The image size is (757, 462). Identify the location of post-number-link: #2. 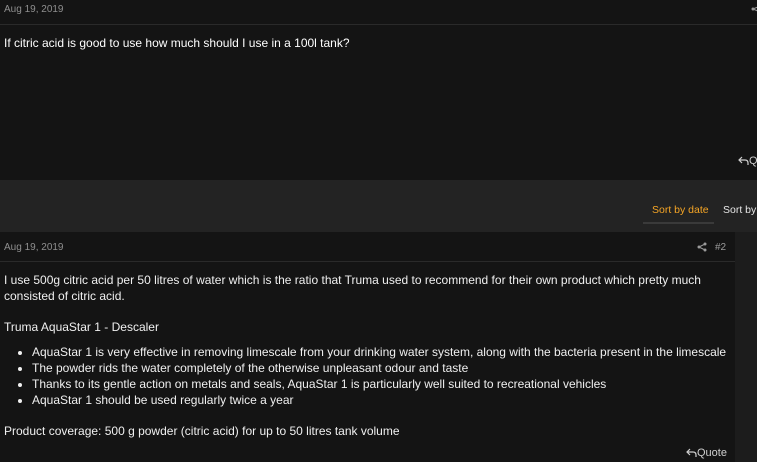
(720, 247).